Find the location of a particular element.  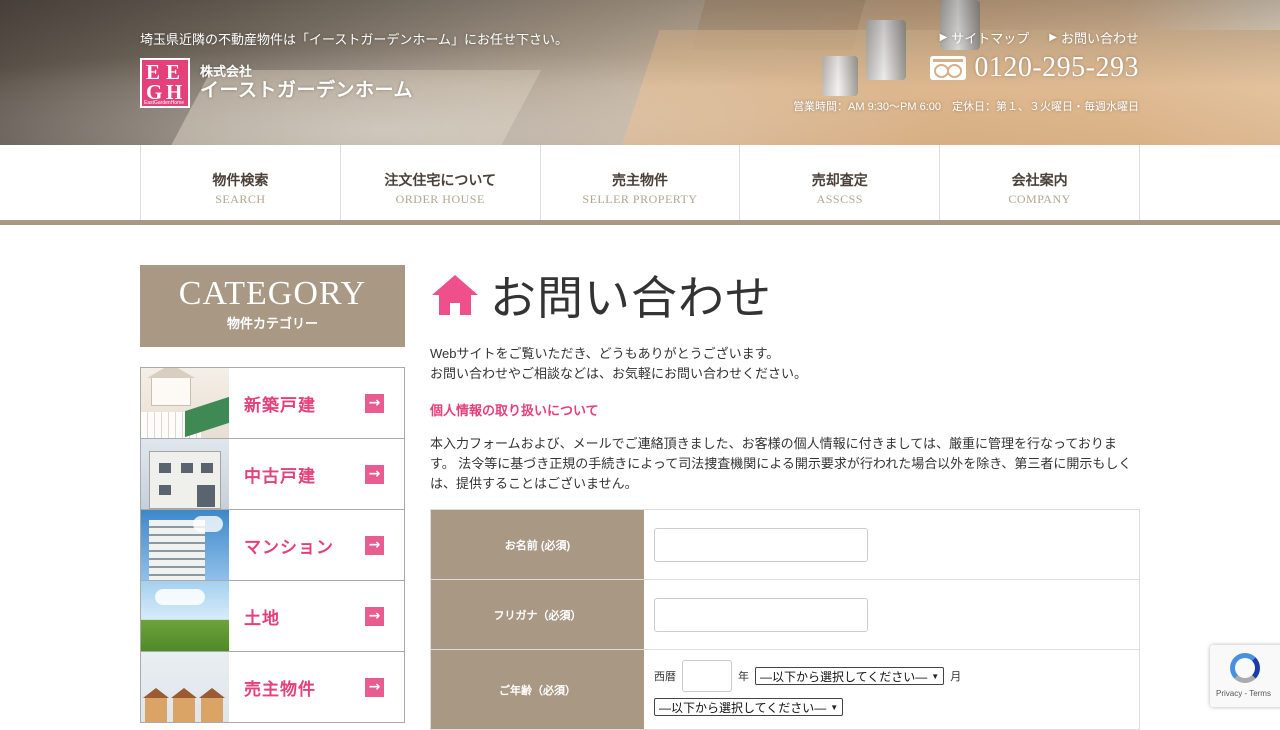

nav-item-search: 物件検索 SEARCH is located at coordinates (241, 182).